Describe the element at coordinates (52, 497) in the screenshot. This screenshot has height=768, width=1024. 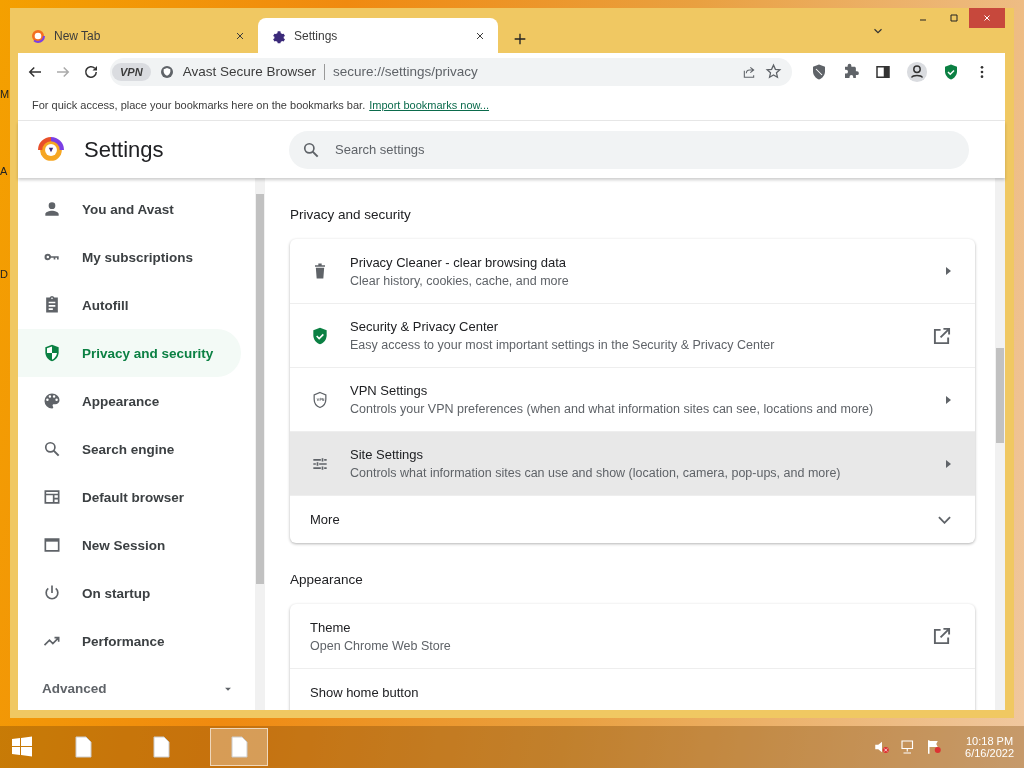
I see `browser-window-icon` at that location.